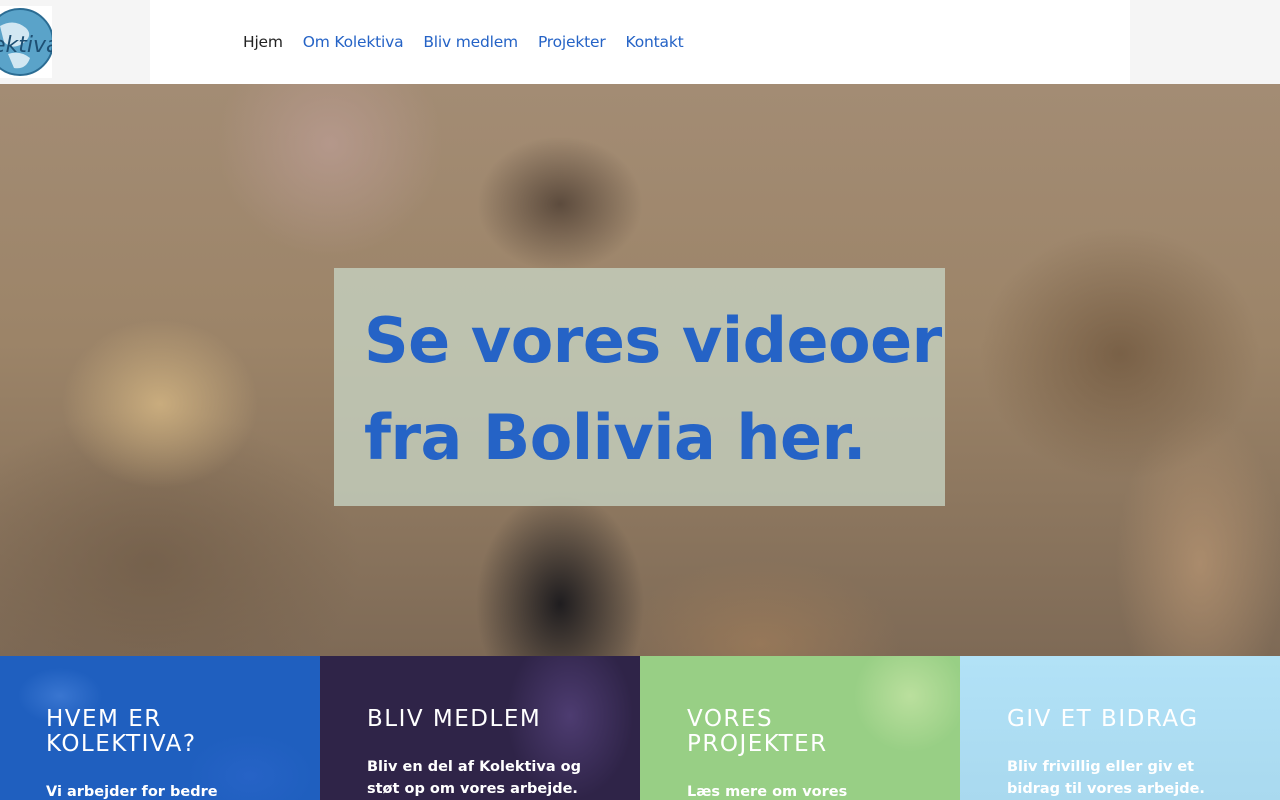 The height and width of the screenshot is (800, 1280). What do you see at coordinates (757, 744) in the screenshot?
I see `tile-title-line-2: PROJEKTER` at bounding box center [757, 744].